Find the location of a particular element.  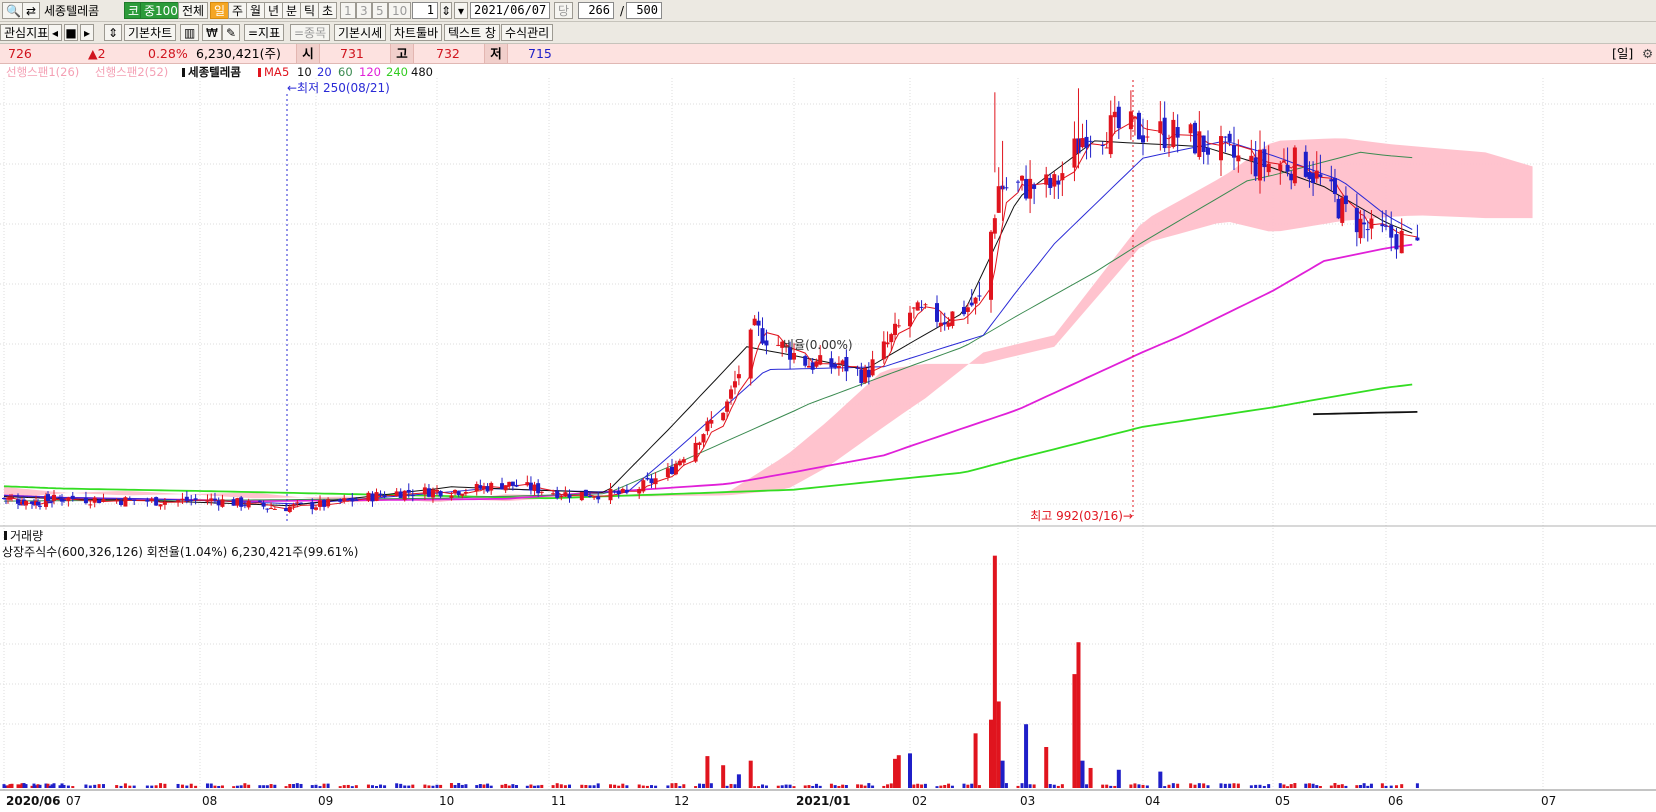

period-week-button: 주 is located at coordinates (238, 10).